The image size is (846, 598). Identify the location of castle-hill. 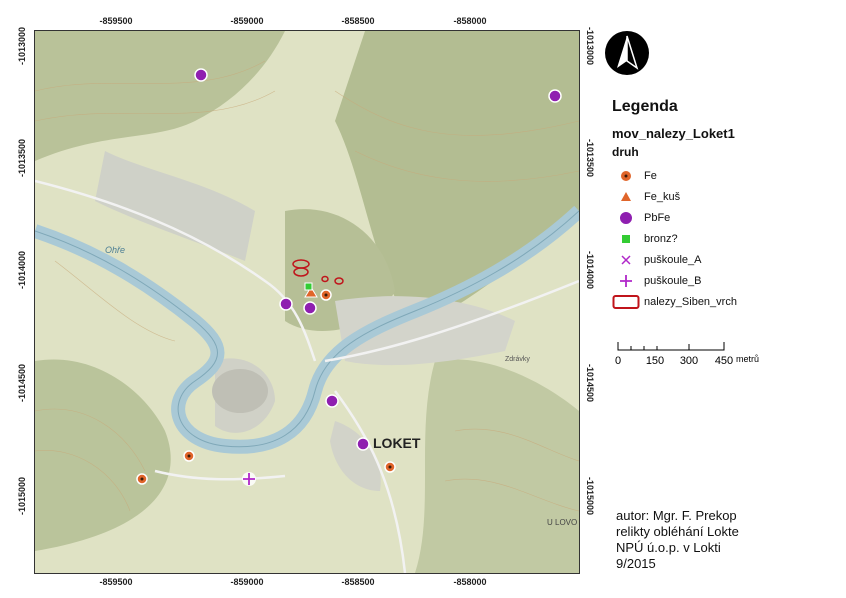
(240, 391).